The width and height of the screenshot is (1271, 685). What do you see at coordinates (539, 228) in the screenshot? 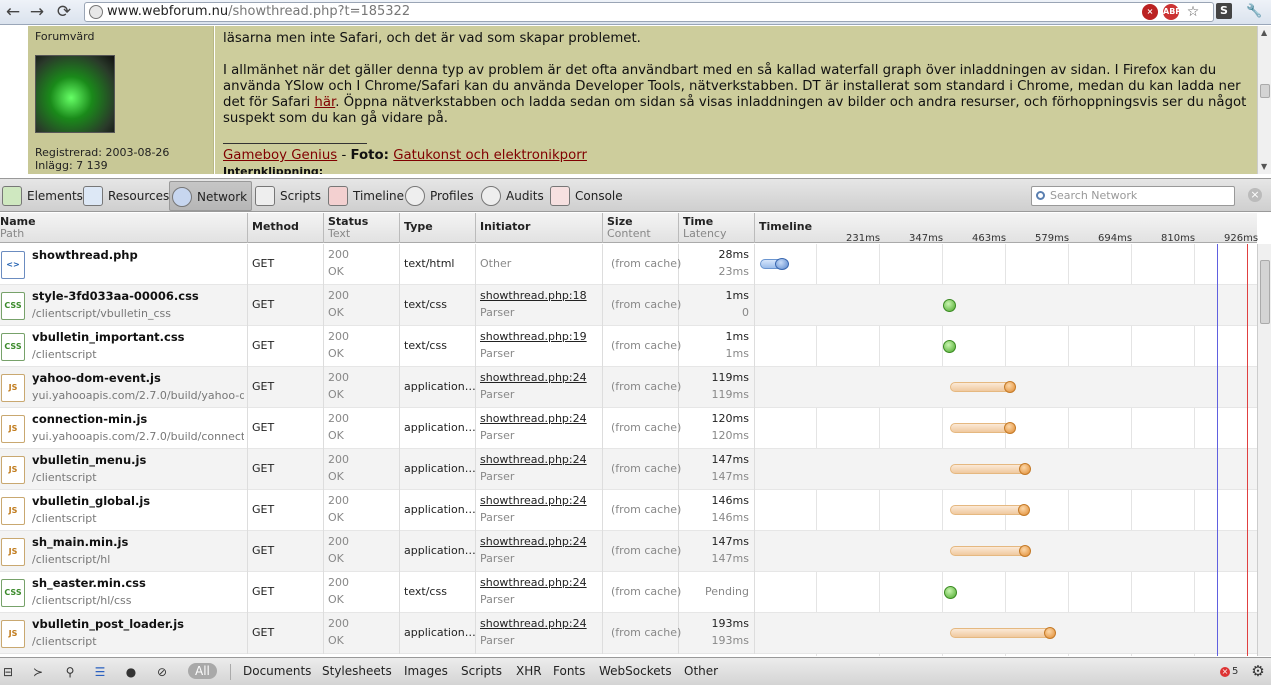
I see `header-initiator: Initiator` at bounding box center [539, 228].